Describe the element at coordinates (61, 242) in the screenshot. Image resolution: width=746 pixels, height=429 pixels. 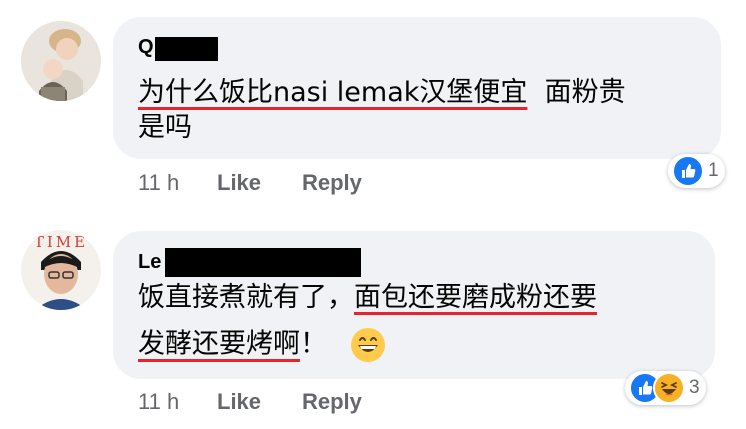
I see `svg-text: TIME` at that location.